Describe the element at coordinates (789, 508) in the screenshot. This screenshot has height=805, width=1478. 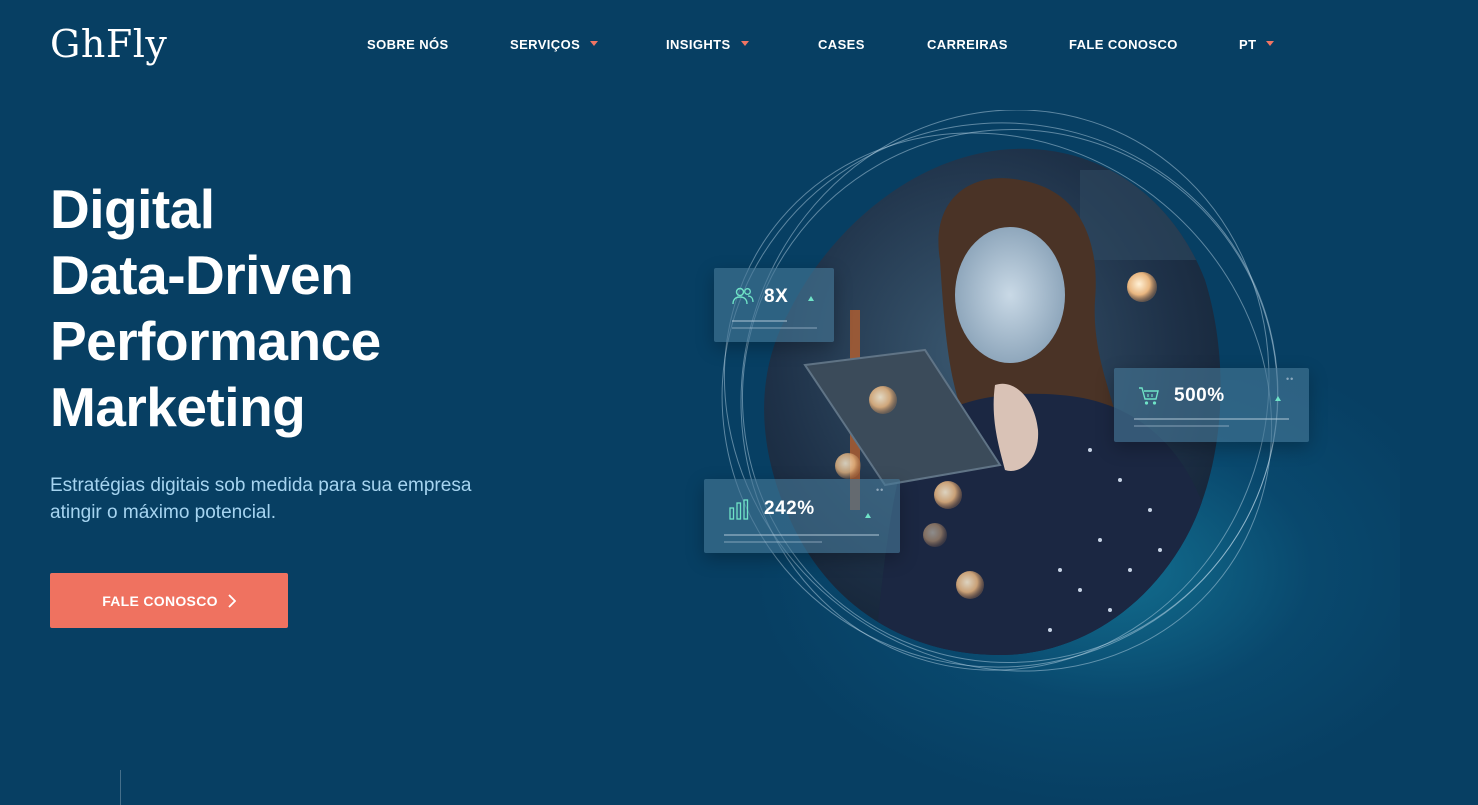
I see `stat-value: 242%` at that location.